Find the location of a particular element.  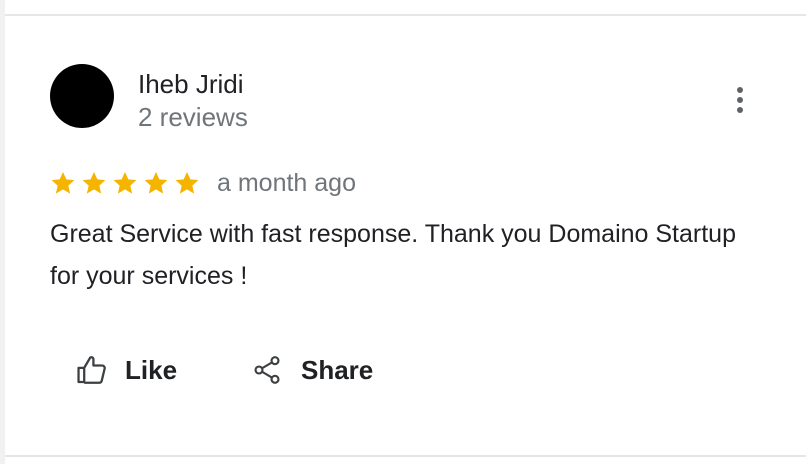

review-time: a month ago is located at coordinates (286, 182).